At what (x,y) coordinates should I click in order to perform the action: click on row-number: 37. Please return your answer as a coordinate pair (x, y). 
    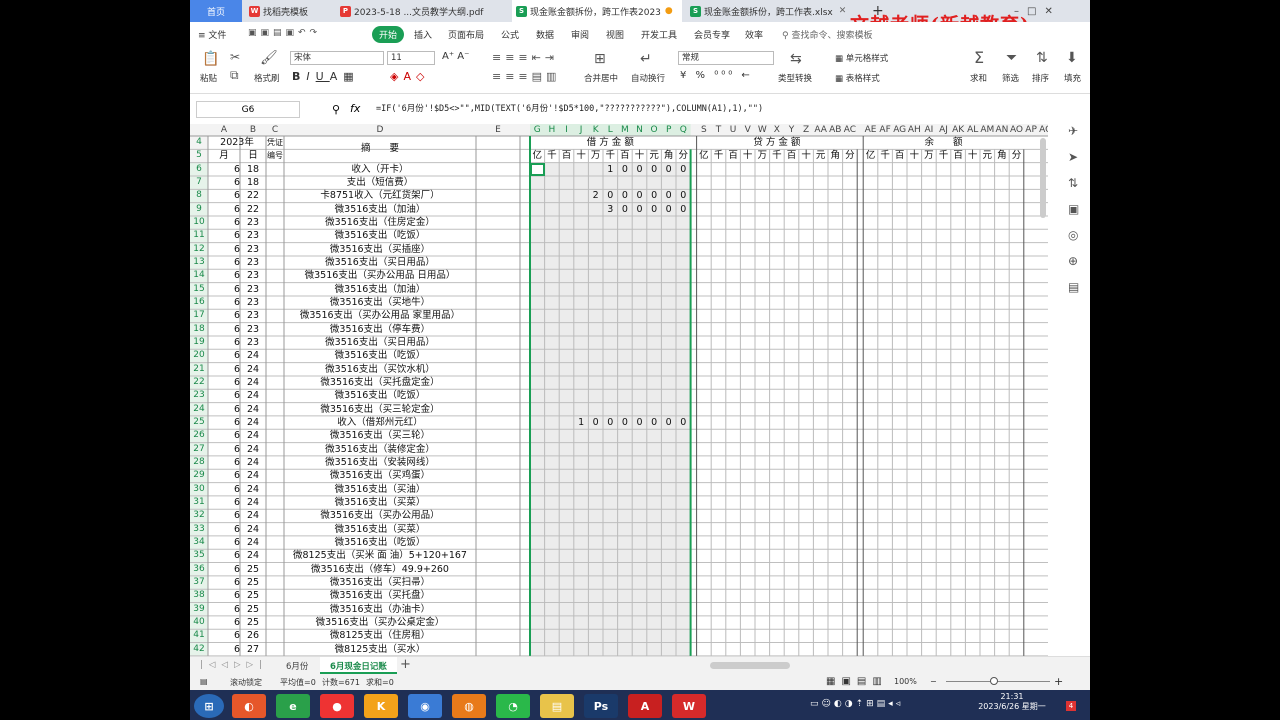
    Looking at the image, I should click on (199, 582).